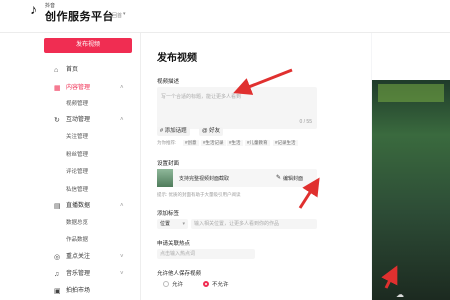 The image size is (450, 300). Describe the element at coordinates (263, 81) in the screenshot. I see `arrow-to-description` at that location.